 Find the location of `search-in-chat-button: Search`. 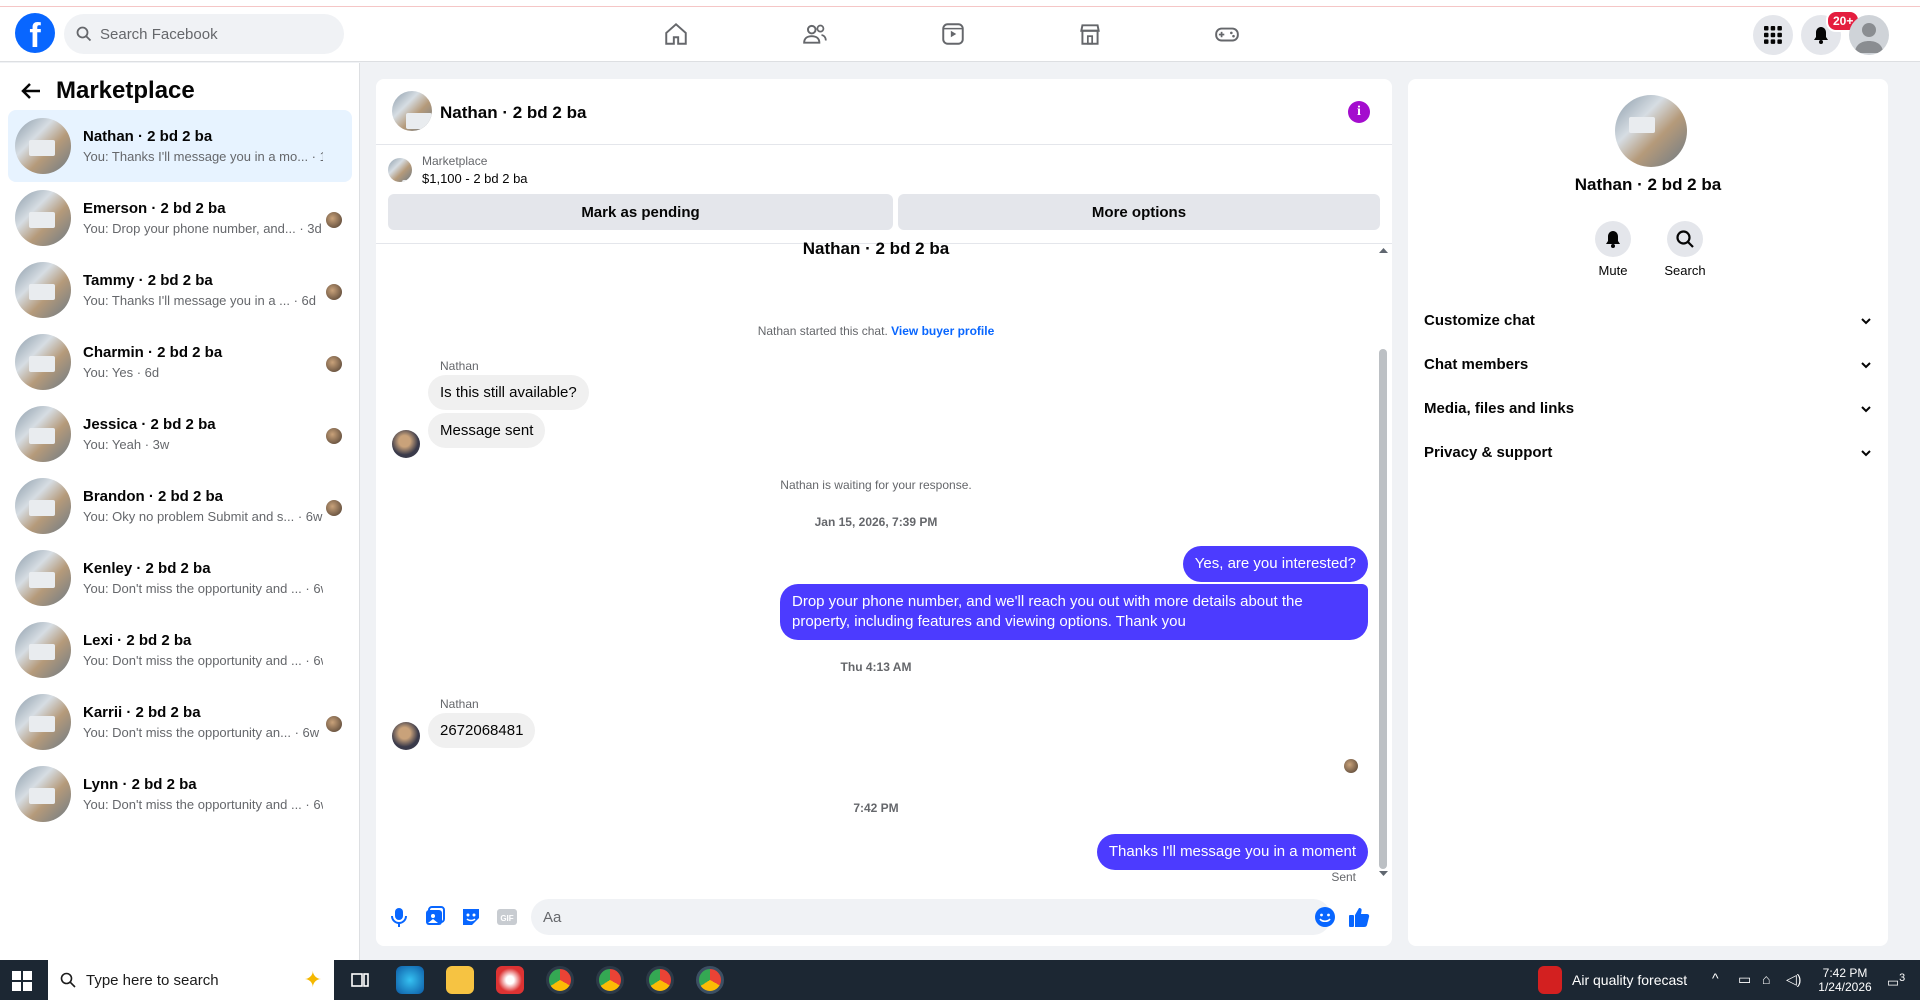

search-in-chat-button: Search is located at coordinates (1685, 249).